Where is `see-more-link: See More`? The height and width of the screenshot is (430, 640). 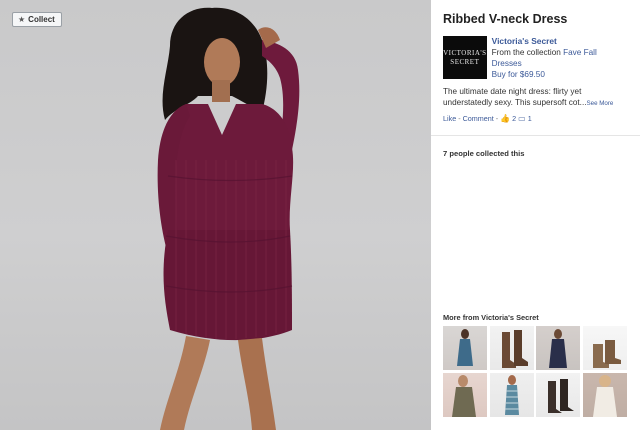
see-more-link: See More is located at coordinates (600, 103).